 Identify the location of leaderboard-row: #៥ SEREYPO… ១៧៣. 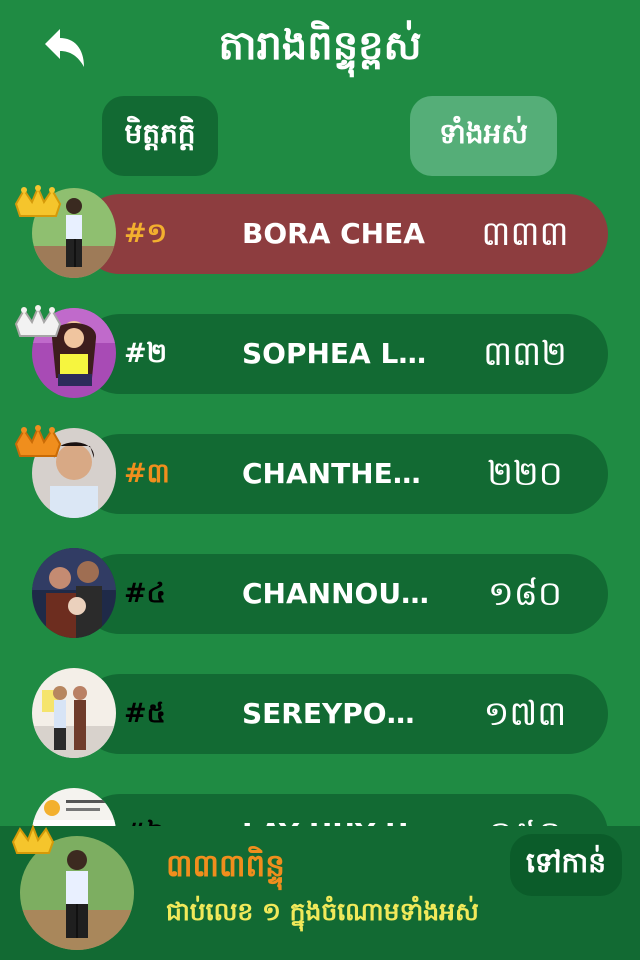
(320, 721).